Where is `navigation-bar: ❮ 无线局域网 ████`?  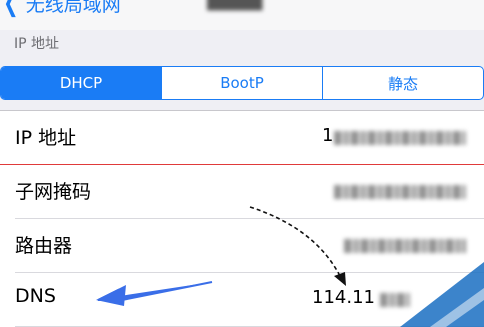 navigation-bar: ❮ 无线局域网 ████ is located at coordinates (242, 15).